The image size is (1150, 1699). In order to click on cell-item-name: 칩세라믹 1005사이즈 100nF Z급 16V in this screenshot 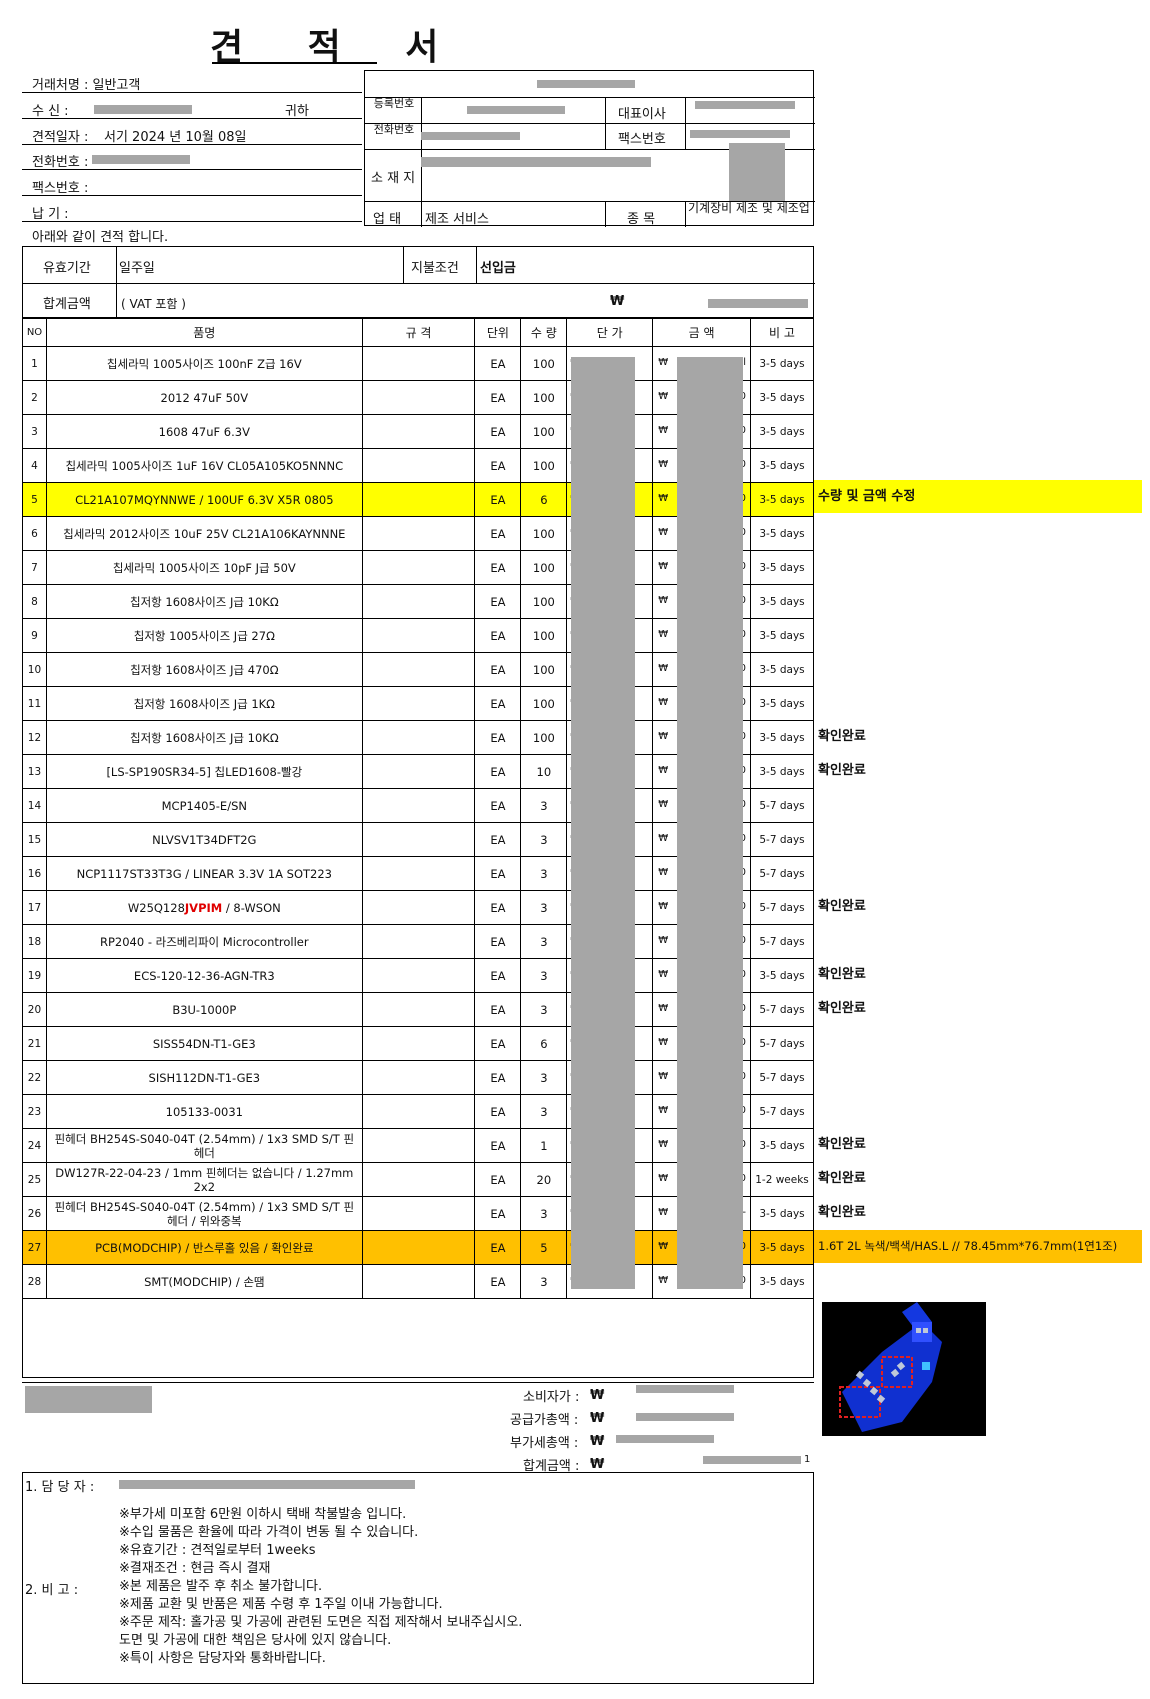, I will do `click(204, 363)`.